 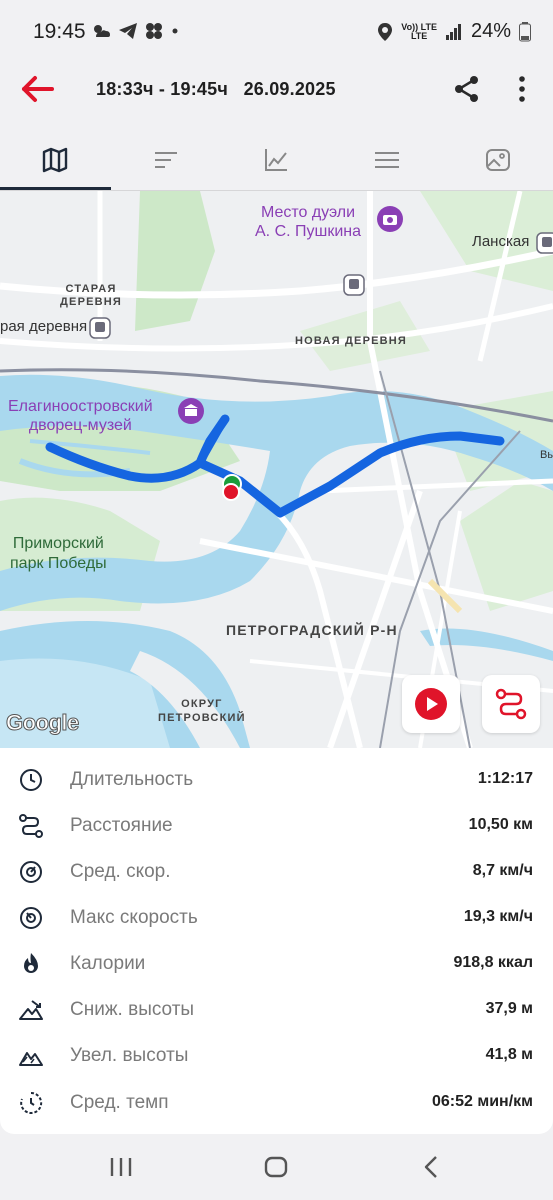 What do you see at coordinates (91, 295) in the screenshot?
I see `map-label-staraya-derevnya: СТАРАЯ ДЕРЕВНЯ` at bounding box center [91, 295].